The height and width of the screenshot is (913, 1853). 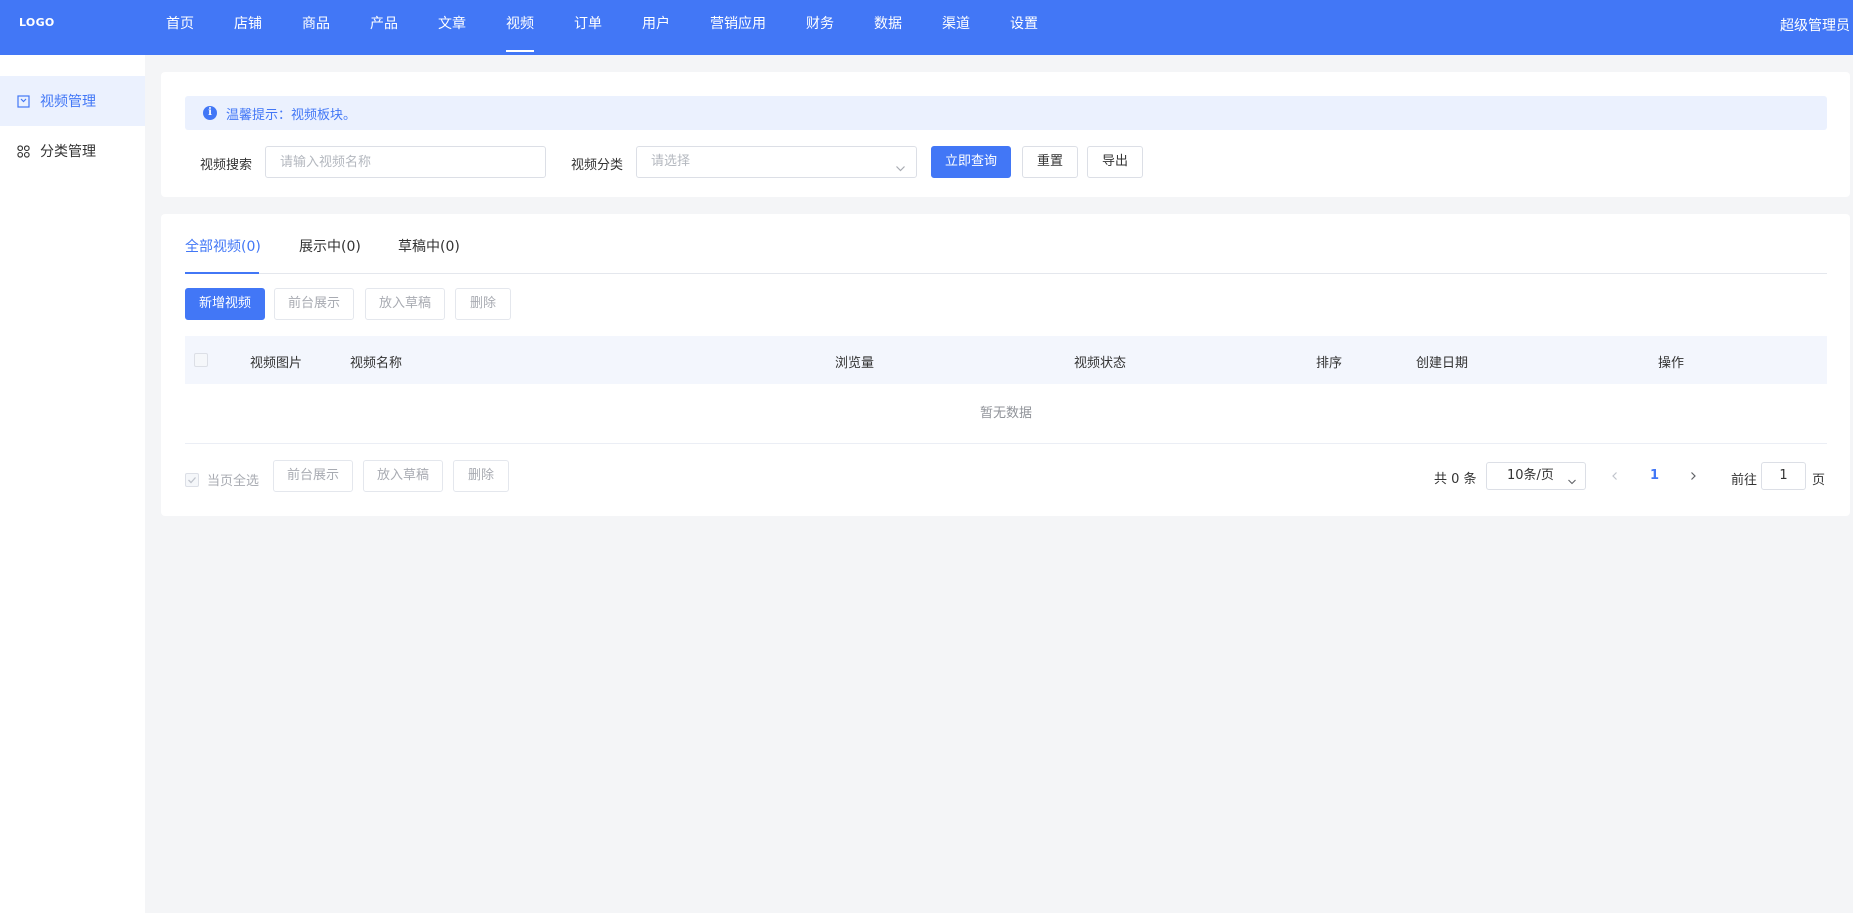 I want to click on checkbox-icon, so click(x=192, y=479).